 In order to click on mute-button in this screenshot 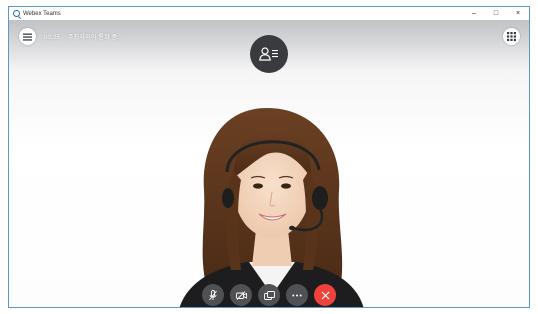, I will do `click(213, 295)`.